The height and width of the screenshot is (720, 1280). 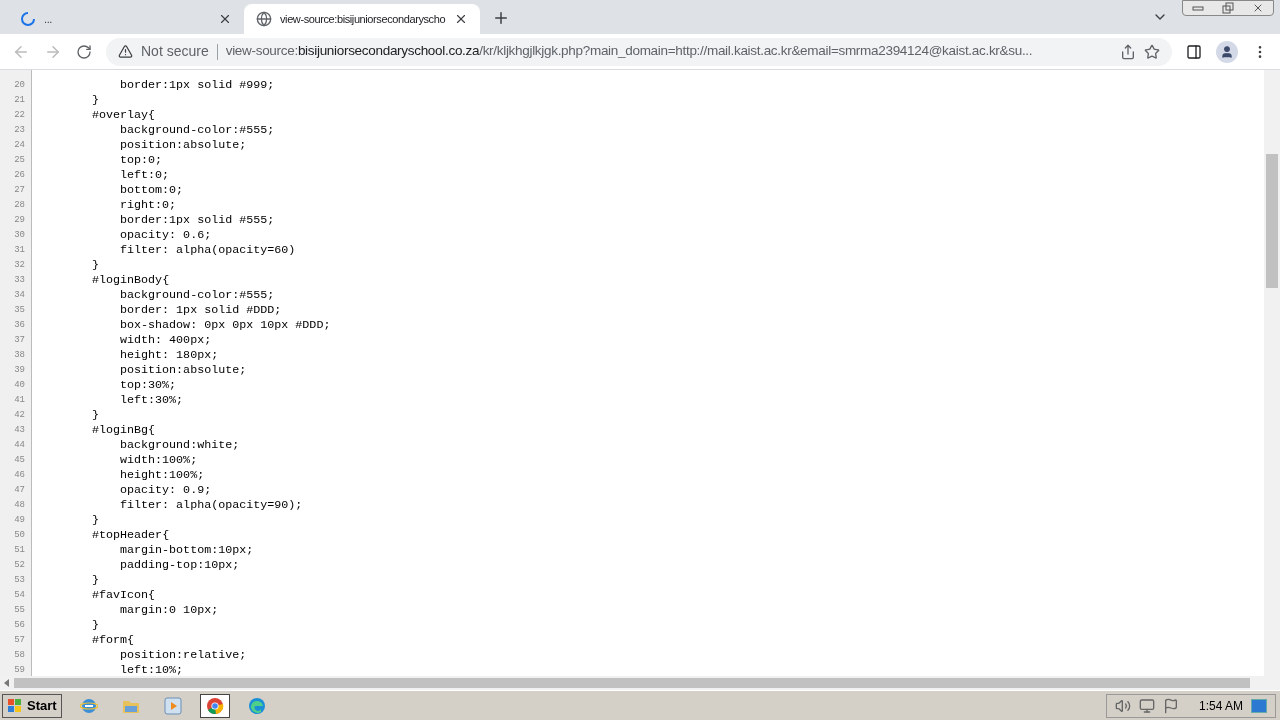 What do you see at coordinates (159, 460) in the screenshot?
I see `code-line: width:100%;` at bounding box center [159, 460].